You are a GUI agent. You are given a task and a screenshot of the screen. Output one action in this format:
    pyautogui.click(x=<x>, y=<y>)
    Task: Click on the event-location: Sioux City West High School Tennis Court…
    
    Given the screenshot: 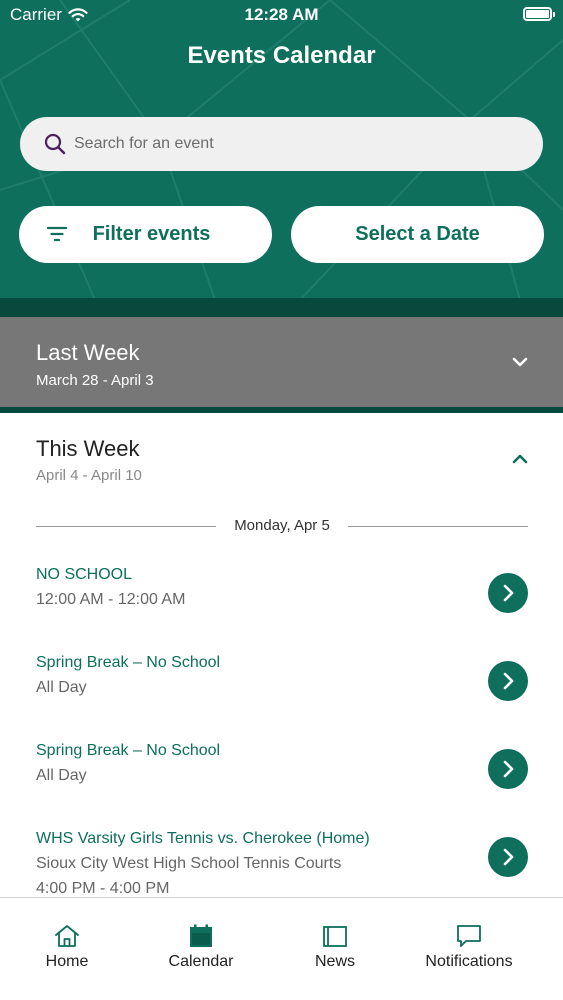 What is the action you would take?
    pyautogui.click(x=189, y=863)
    